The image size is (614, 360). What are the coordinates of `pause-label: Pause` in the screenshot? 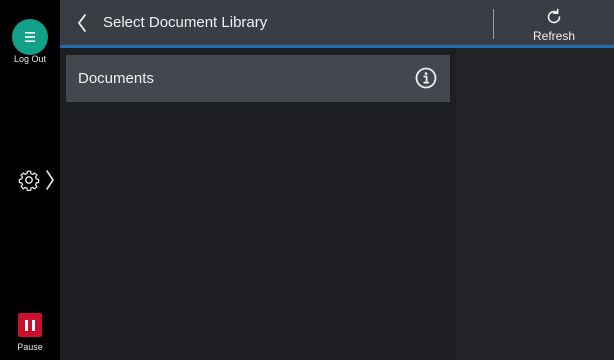 It's located at (30, 347).